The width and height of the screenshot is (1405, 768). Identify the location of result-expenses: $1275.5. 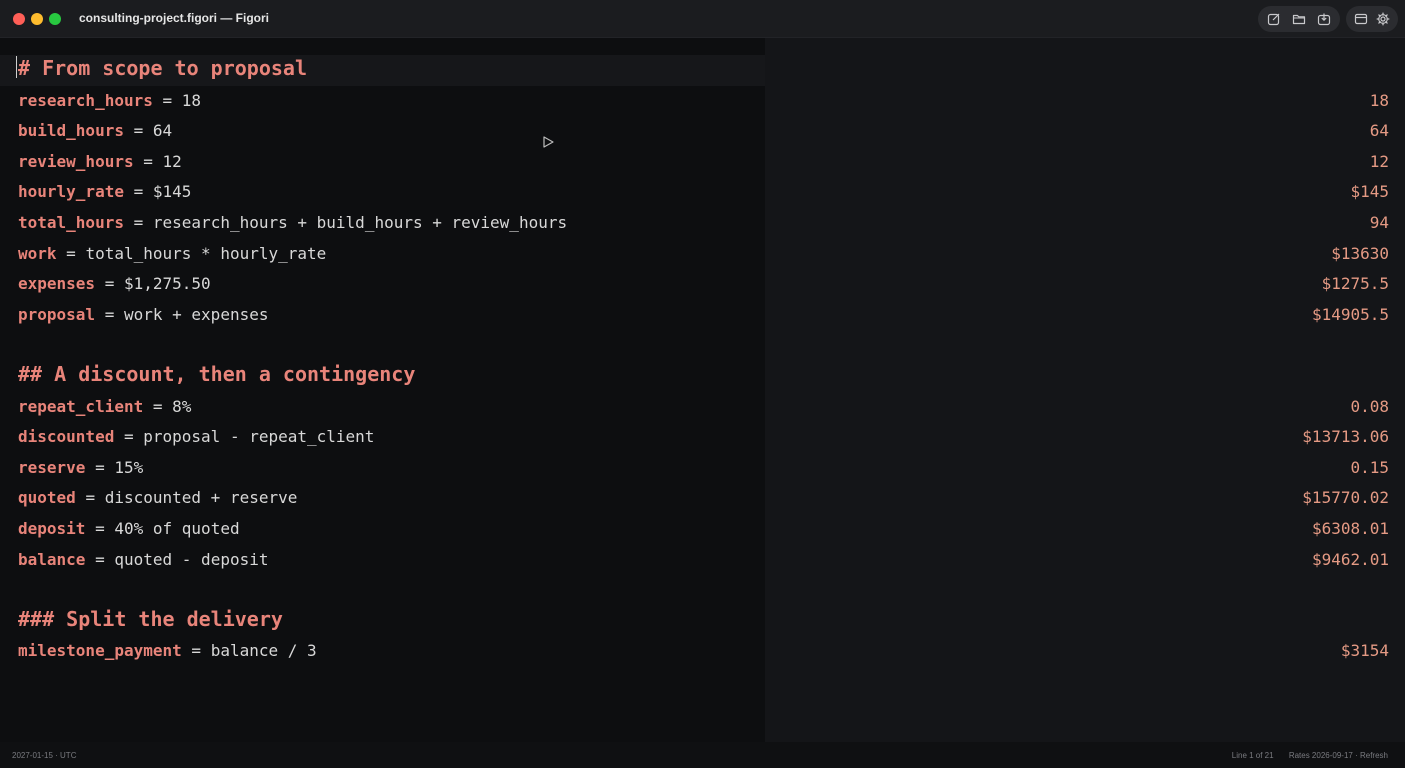
(1355, 284).